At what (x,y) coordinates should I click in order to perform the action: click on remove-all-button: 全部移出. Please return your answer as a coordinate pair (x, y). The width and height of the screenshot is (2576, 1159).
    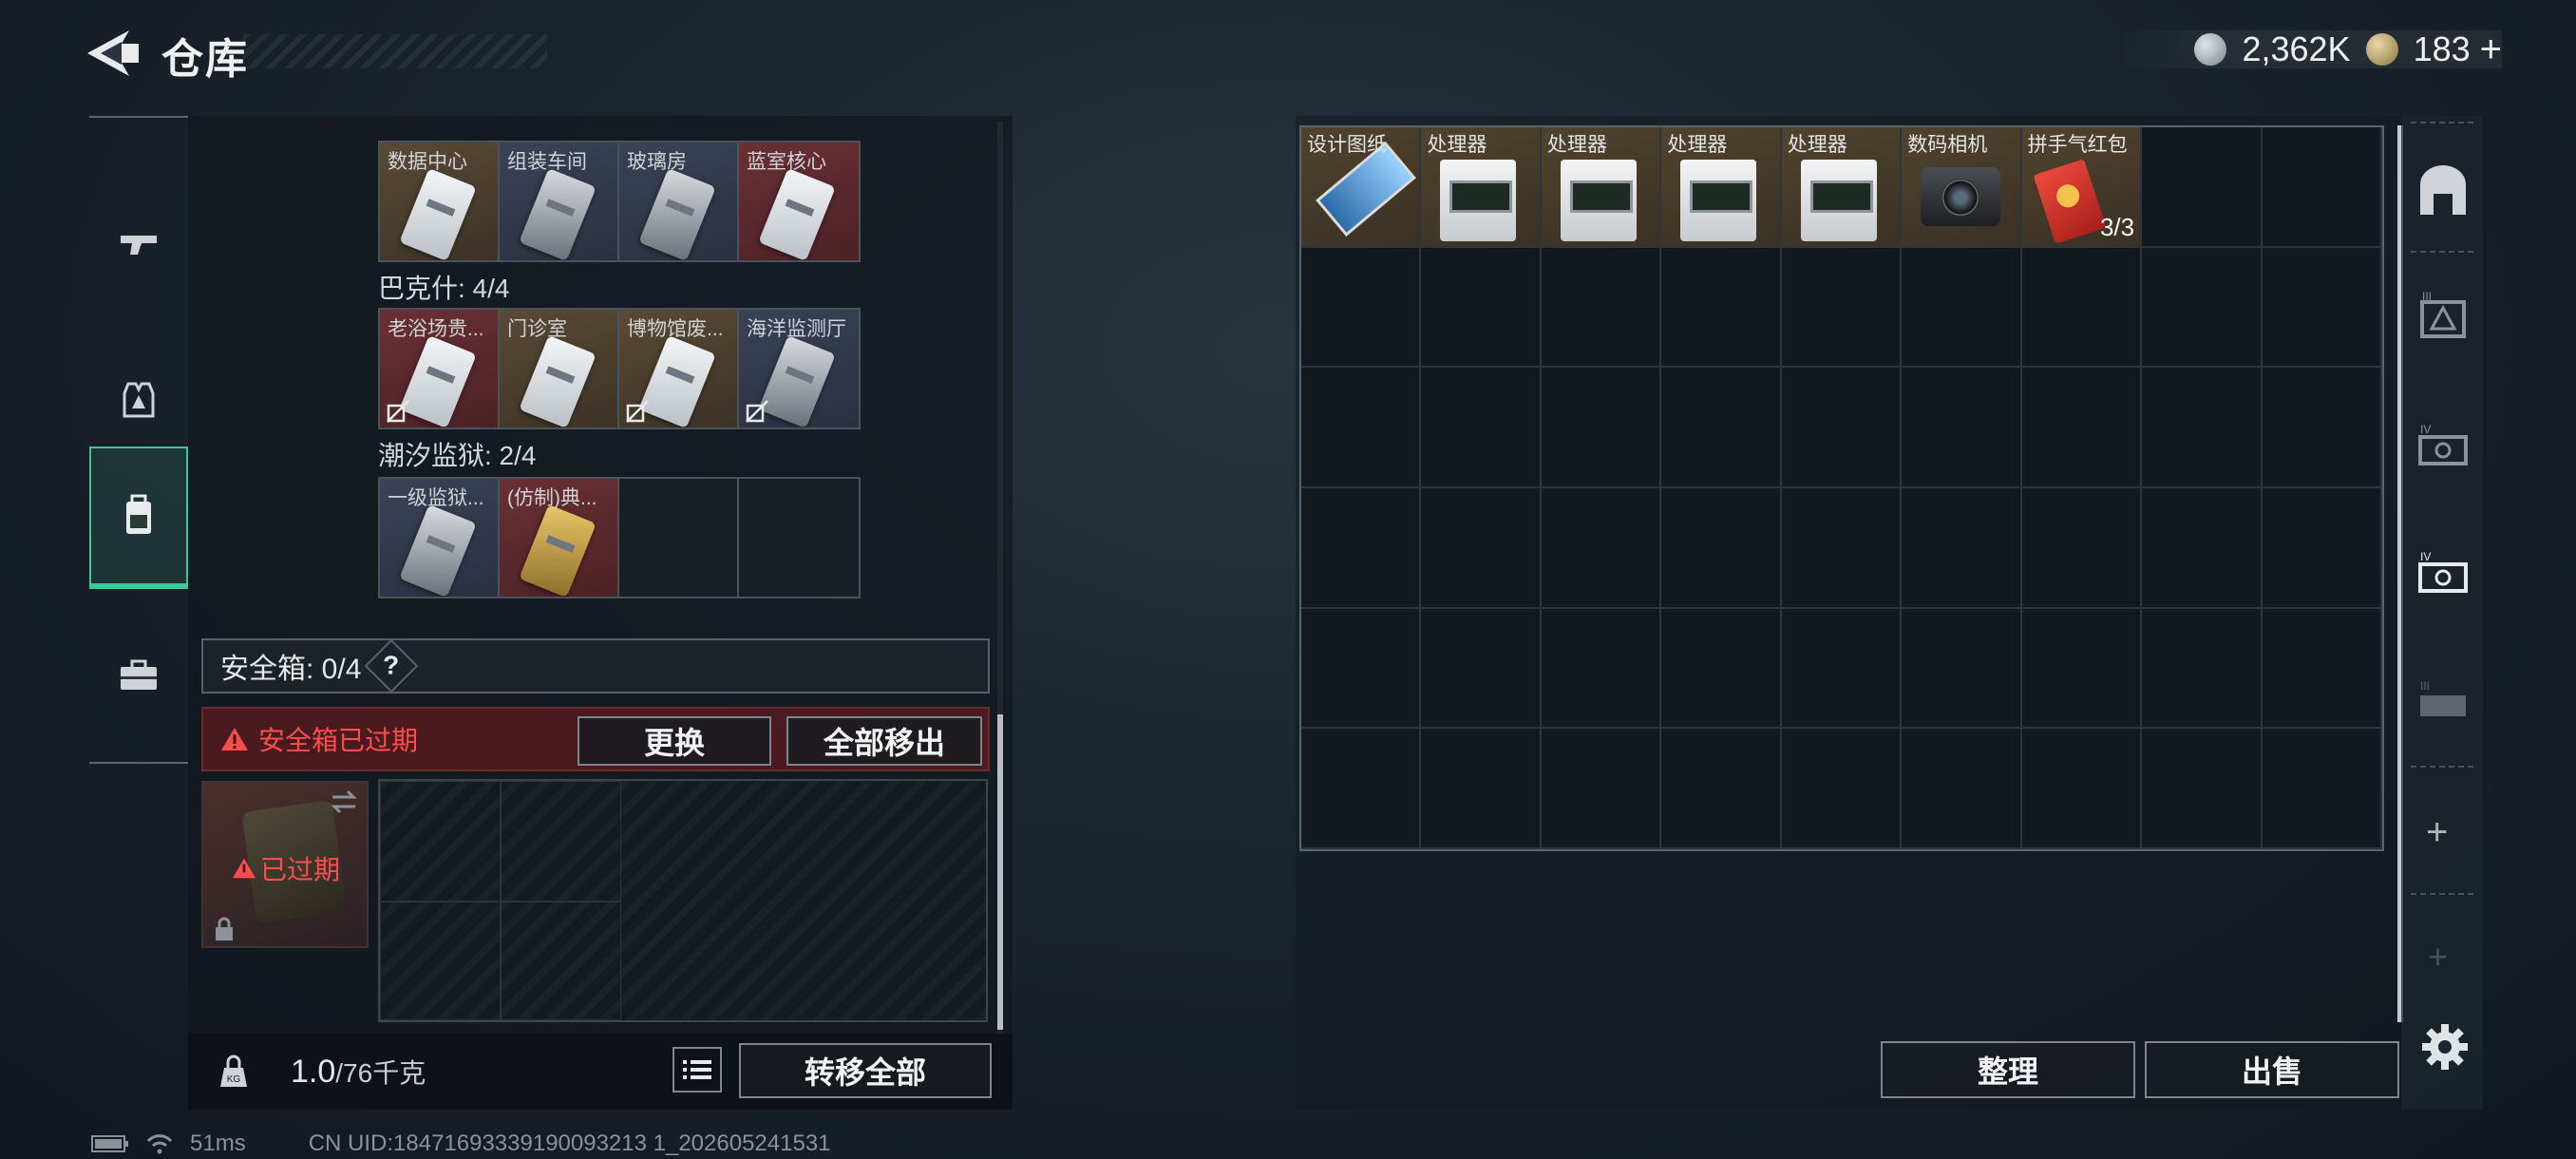
    Looking at the image, I should click on (884, 741).